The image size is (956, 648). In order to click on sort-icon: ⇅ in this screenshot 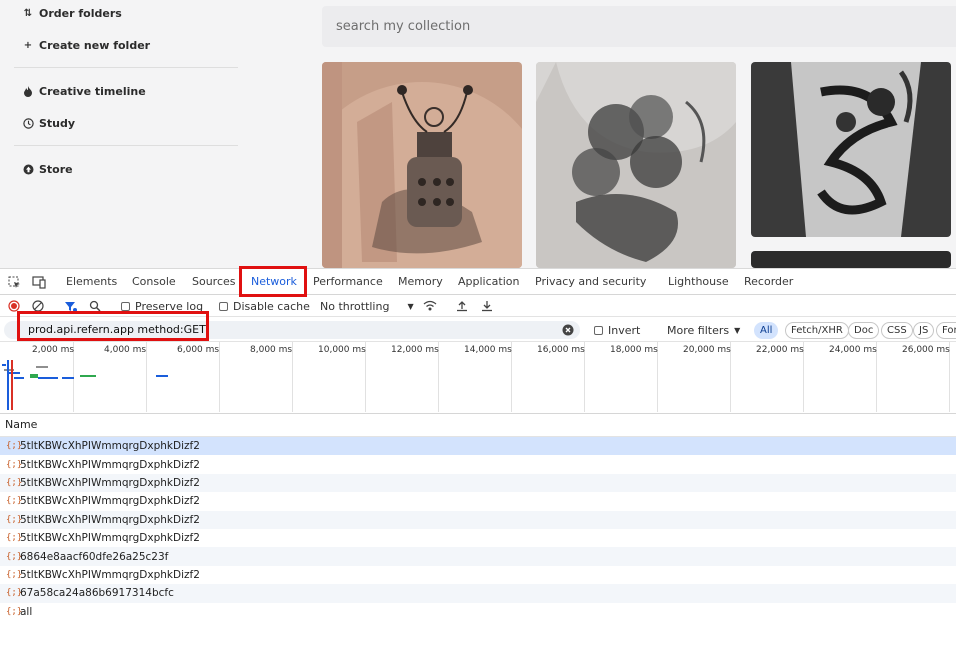, I will do `click(28, 13)`.